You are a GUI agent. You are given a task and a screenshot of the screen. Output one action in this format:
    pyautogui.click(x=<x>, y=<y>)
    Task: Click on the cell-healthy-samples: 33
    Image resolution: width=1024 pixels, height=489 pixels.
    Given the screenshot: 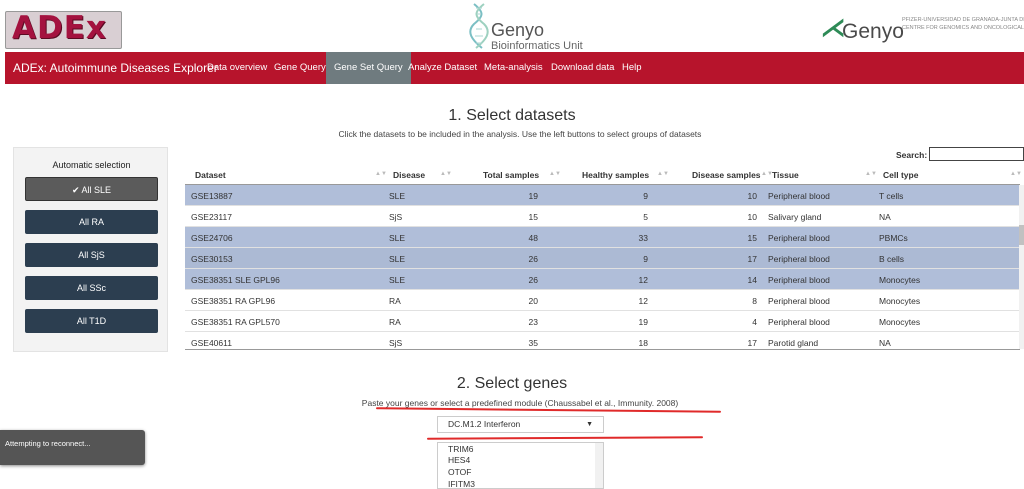 What is the action you would take?
    pyautogui.click(x=643, y=238)
    